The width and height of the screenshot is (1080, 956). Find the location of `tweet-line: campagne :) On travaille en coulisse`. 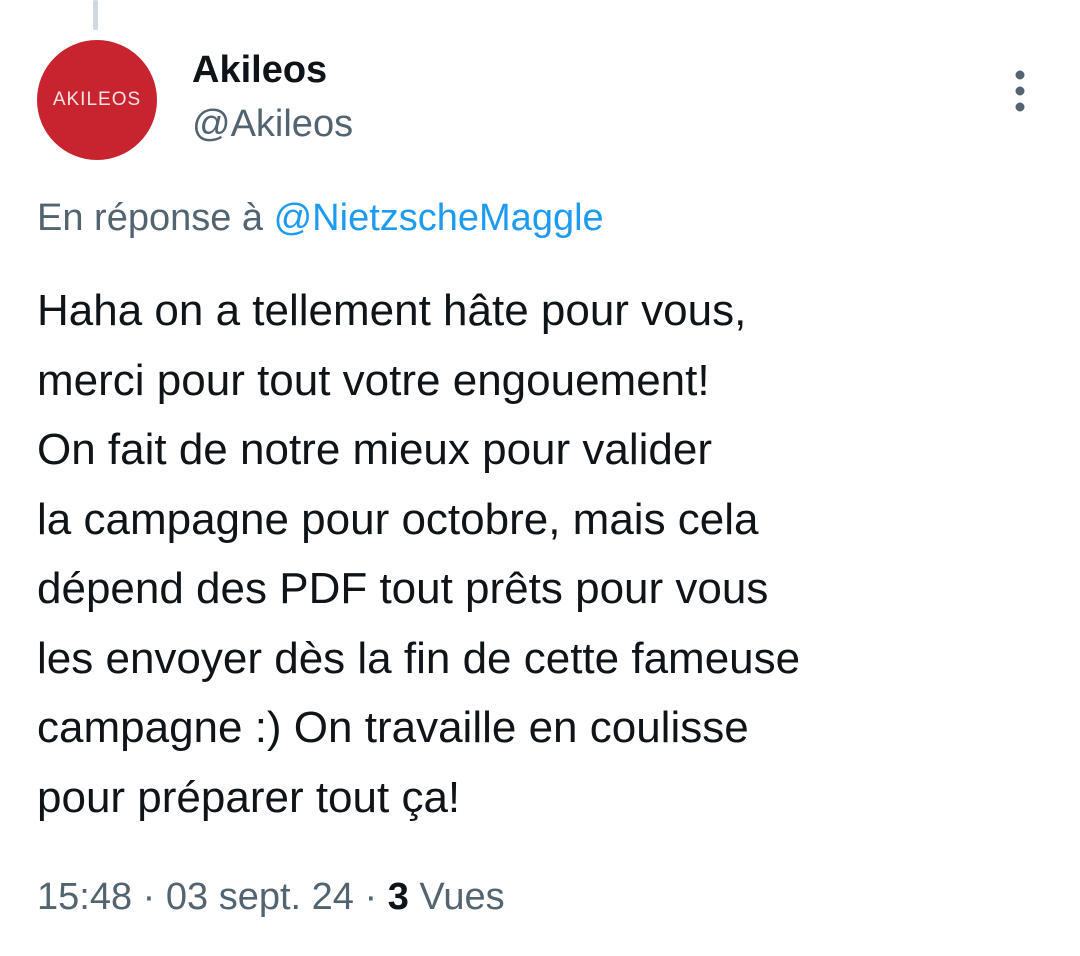

tweet-line: campagne :) On travaille en coulisse is located at coordinates (393, 727).